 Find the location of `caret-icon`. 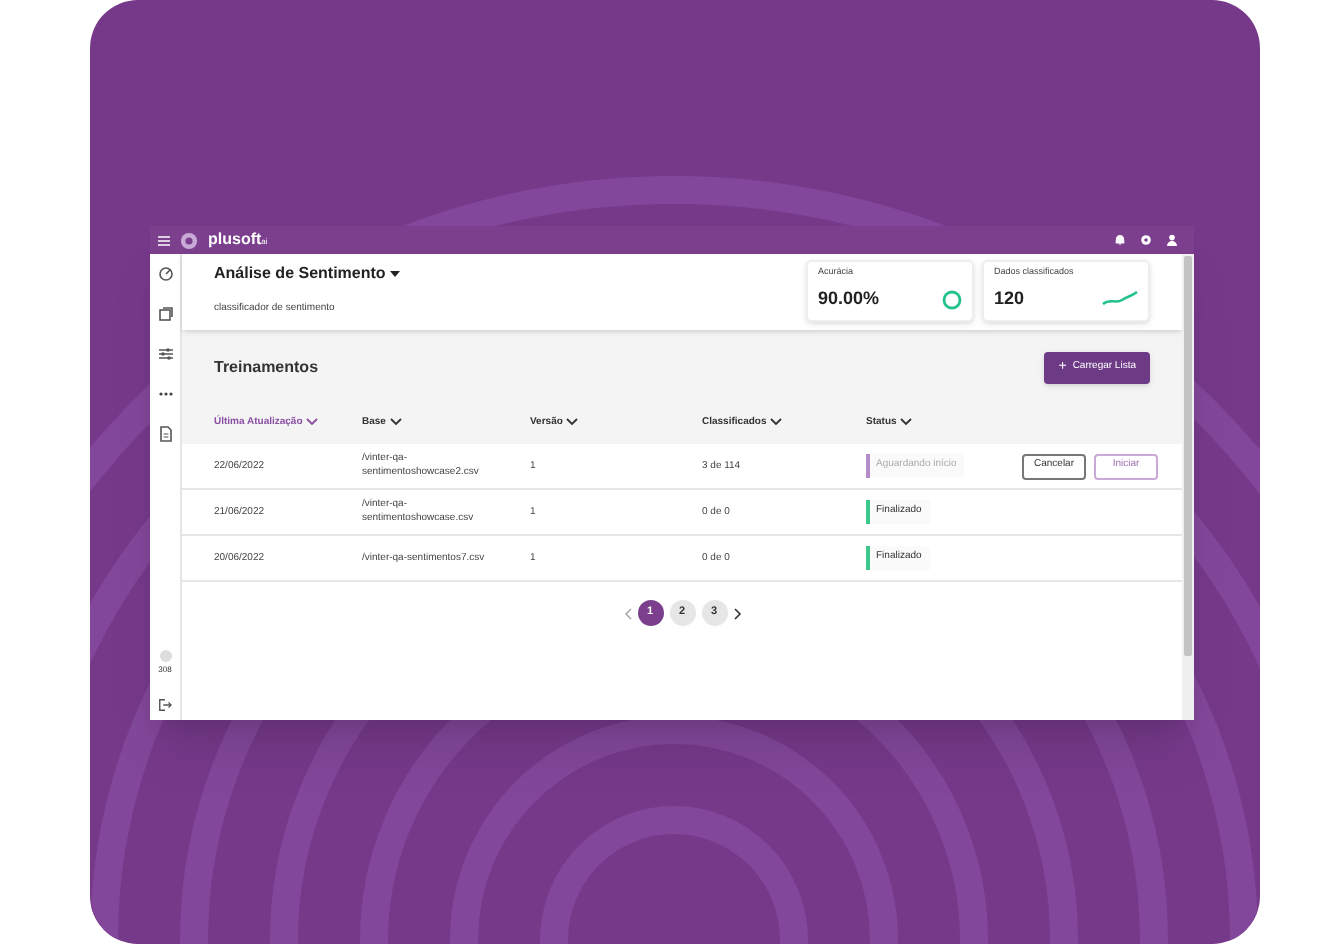

caret-icon is located at coordinates (394, 274).